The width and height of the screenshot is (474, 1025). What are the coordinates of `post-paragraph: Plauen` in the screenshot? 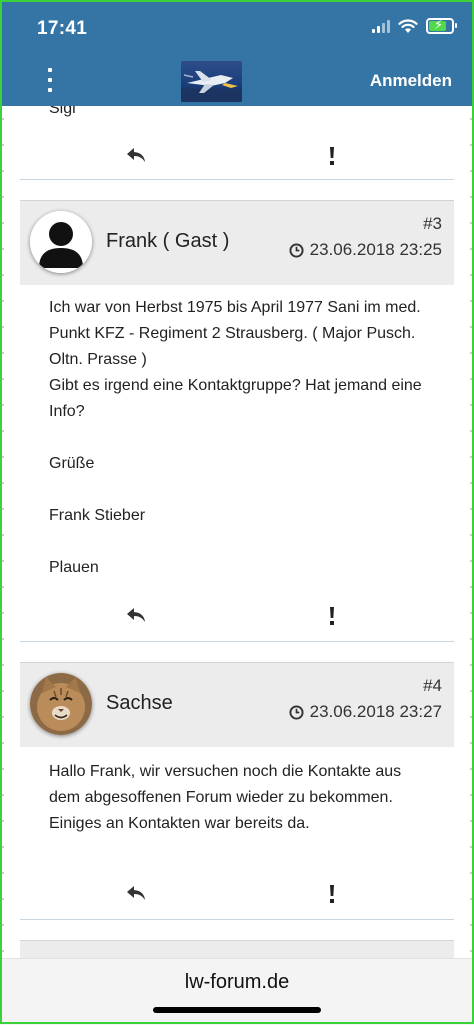 It's located at (74, 567).